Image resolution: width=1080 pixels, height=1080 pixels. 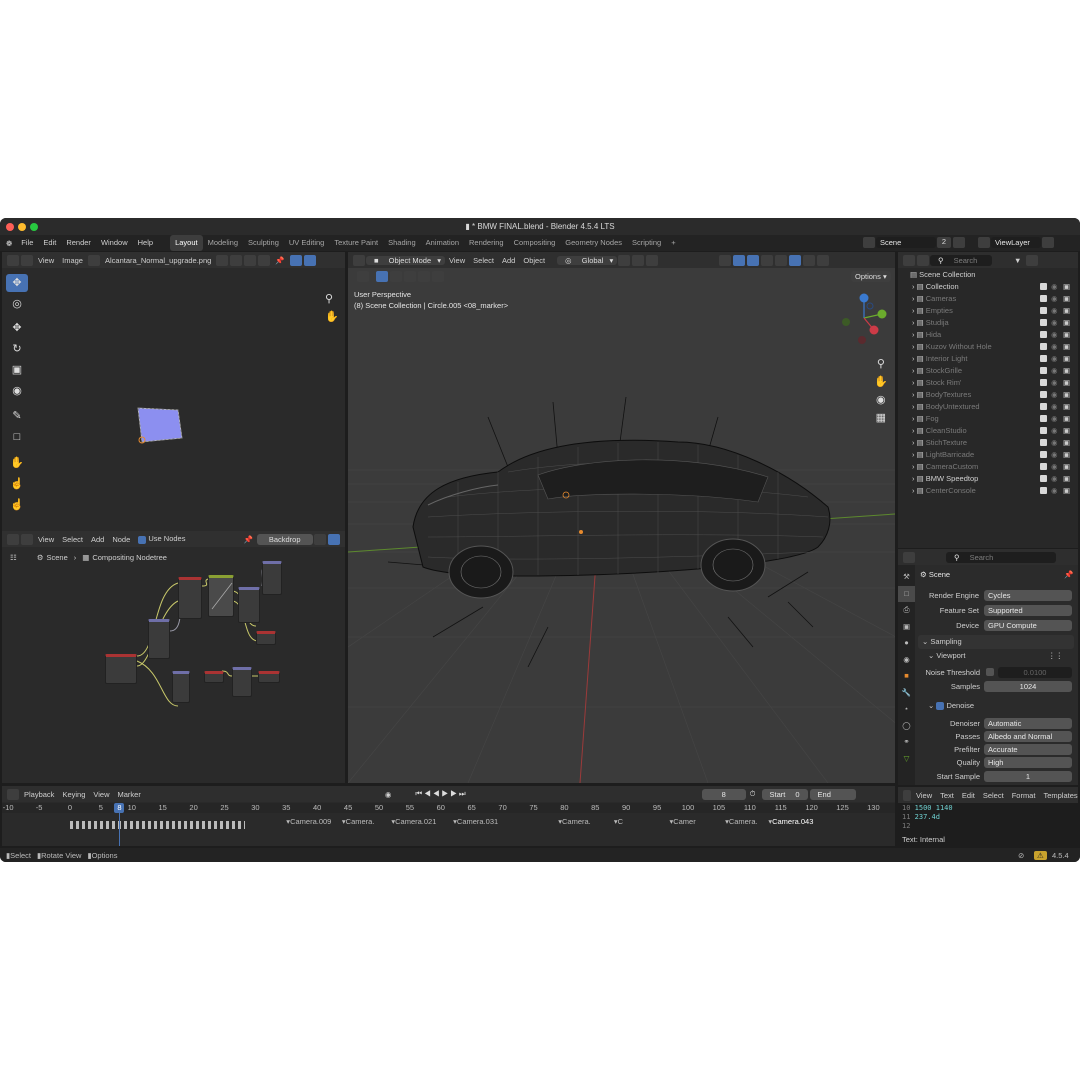 I want to click on mix-node, so click(x=249, y=605).